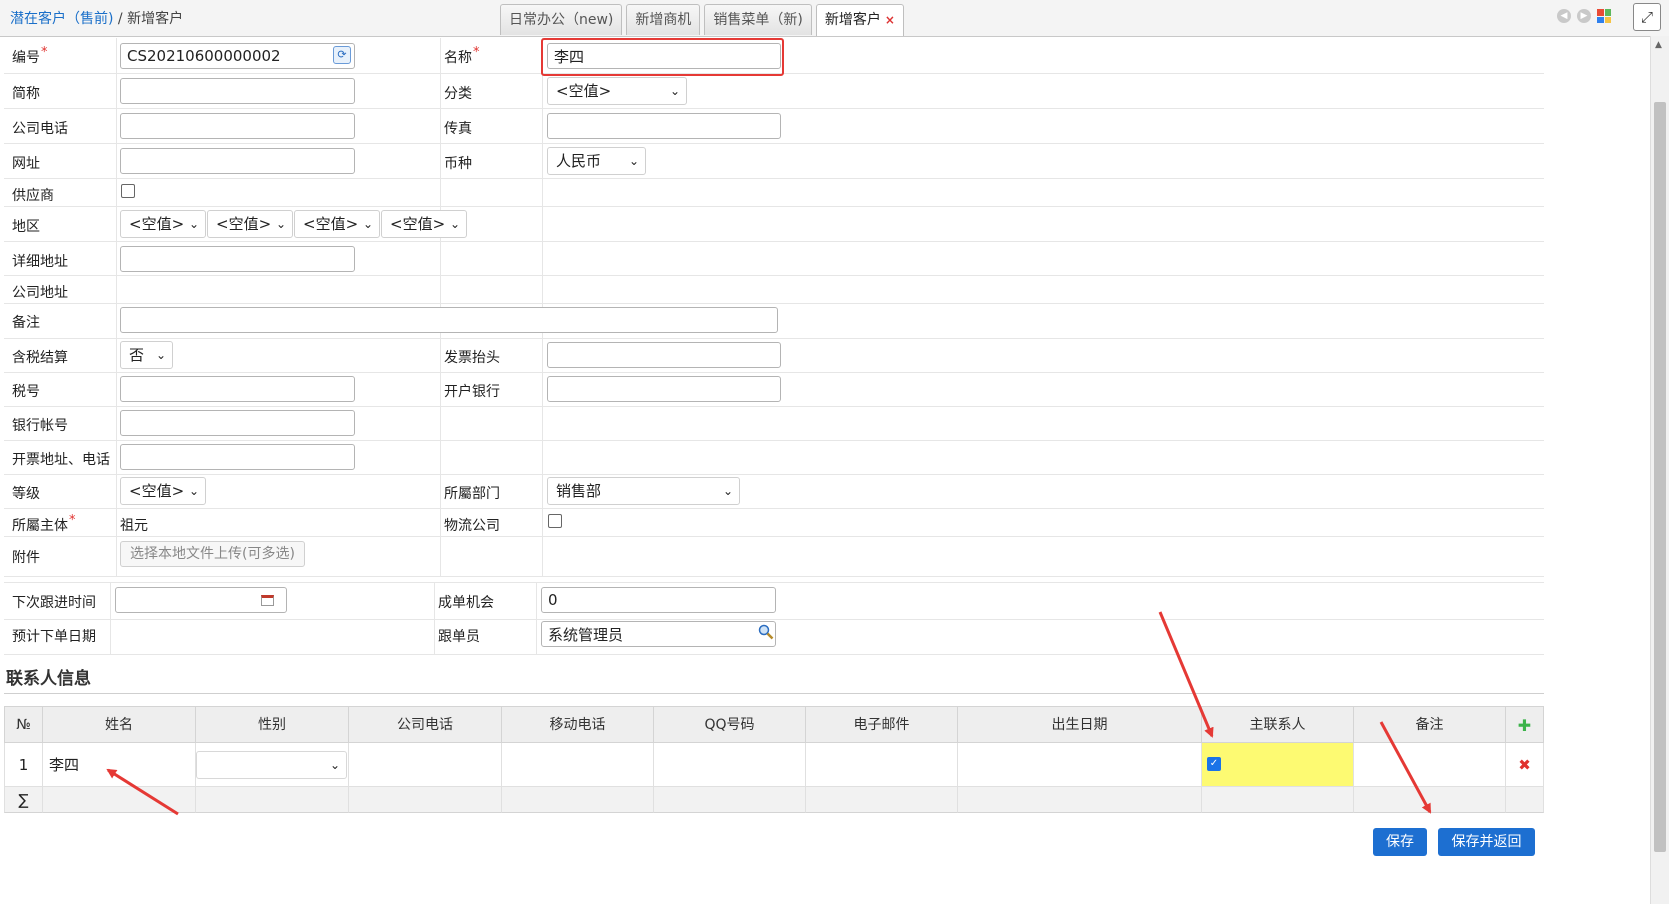 This screenshot has height=904, width=1669. What do you see at coordinates (1564, 16) in the screenshot?
I see `back-icon: ◀` at bounding box center [1564, 16].